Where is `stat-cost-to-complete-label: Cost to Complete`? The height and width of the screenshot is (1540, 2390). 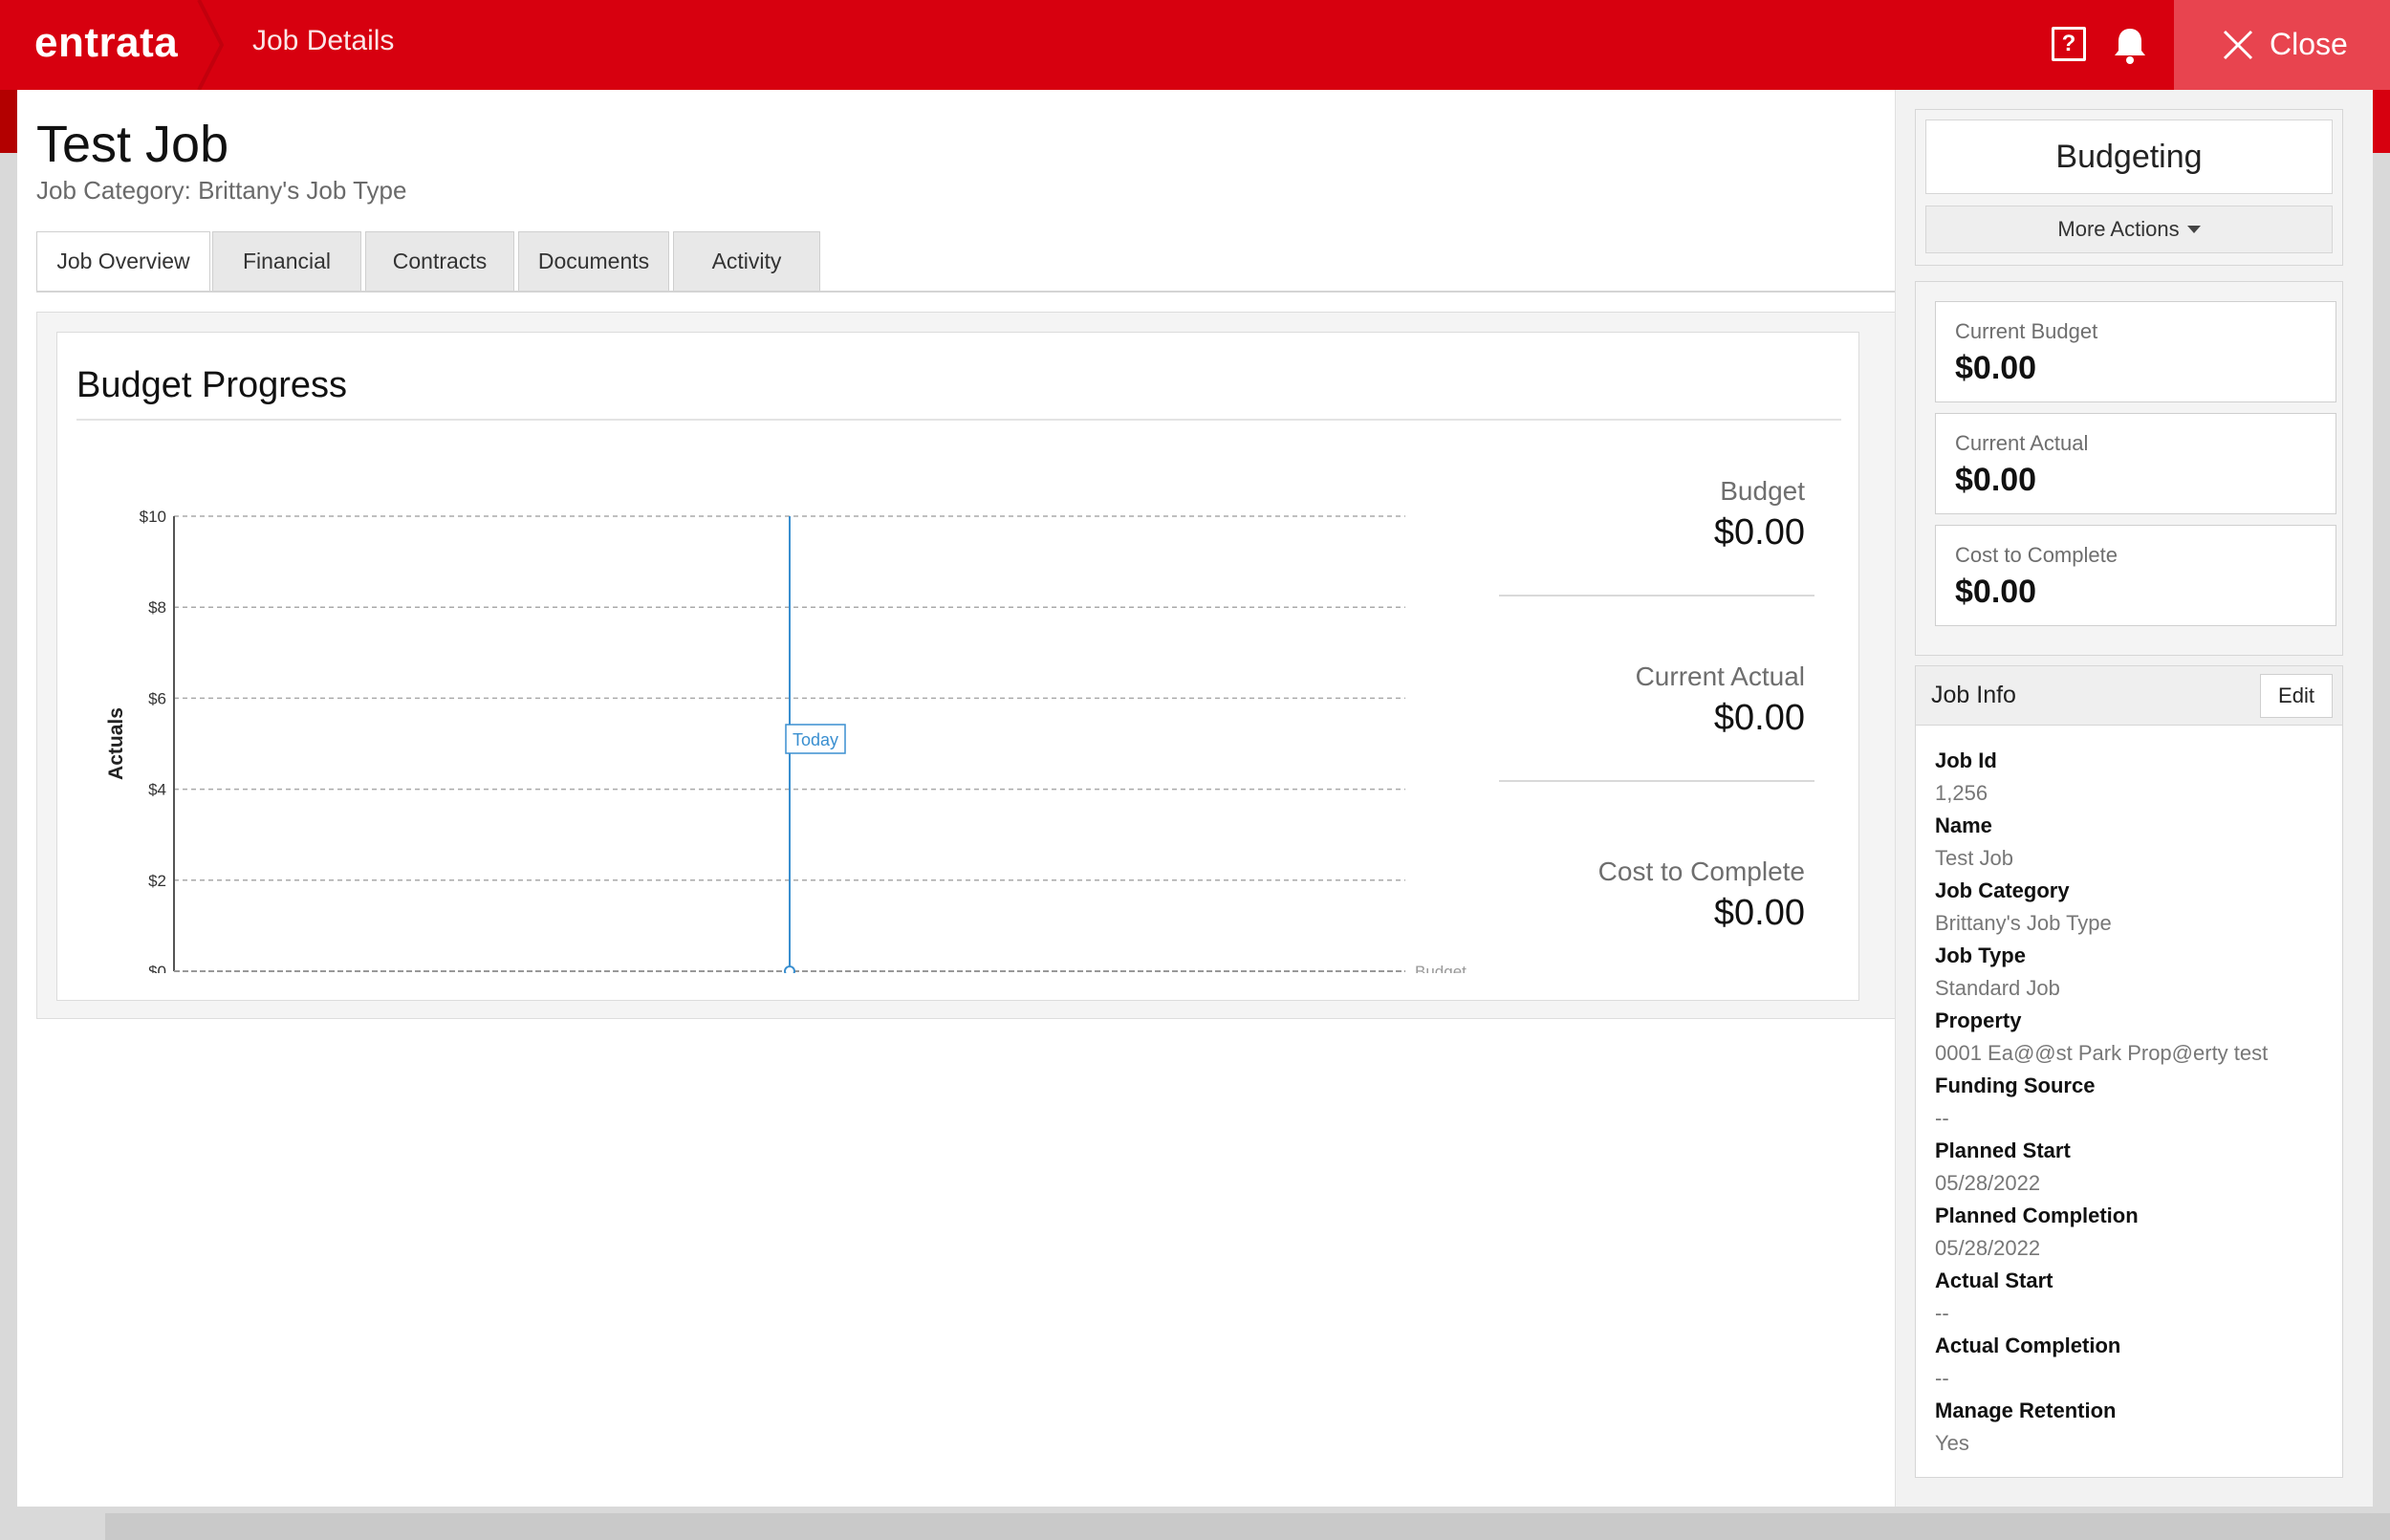
stat-cost-to-complete-label: Cost to Complete is located at coordinates (1701, 871).